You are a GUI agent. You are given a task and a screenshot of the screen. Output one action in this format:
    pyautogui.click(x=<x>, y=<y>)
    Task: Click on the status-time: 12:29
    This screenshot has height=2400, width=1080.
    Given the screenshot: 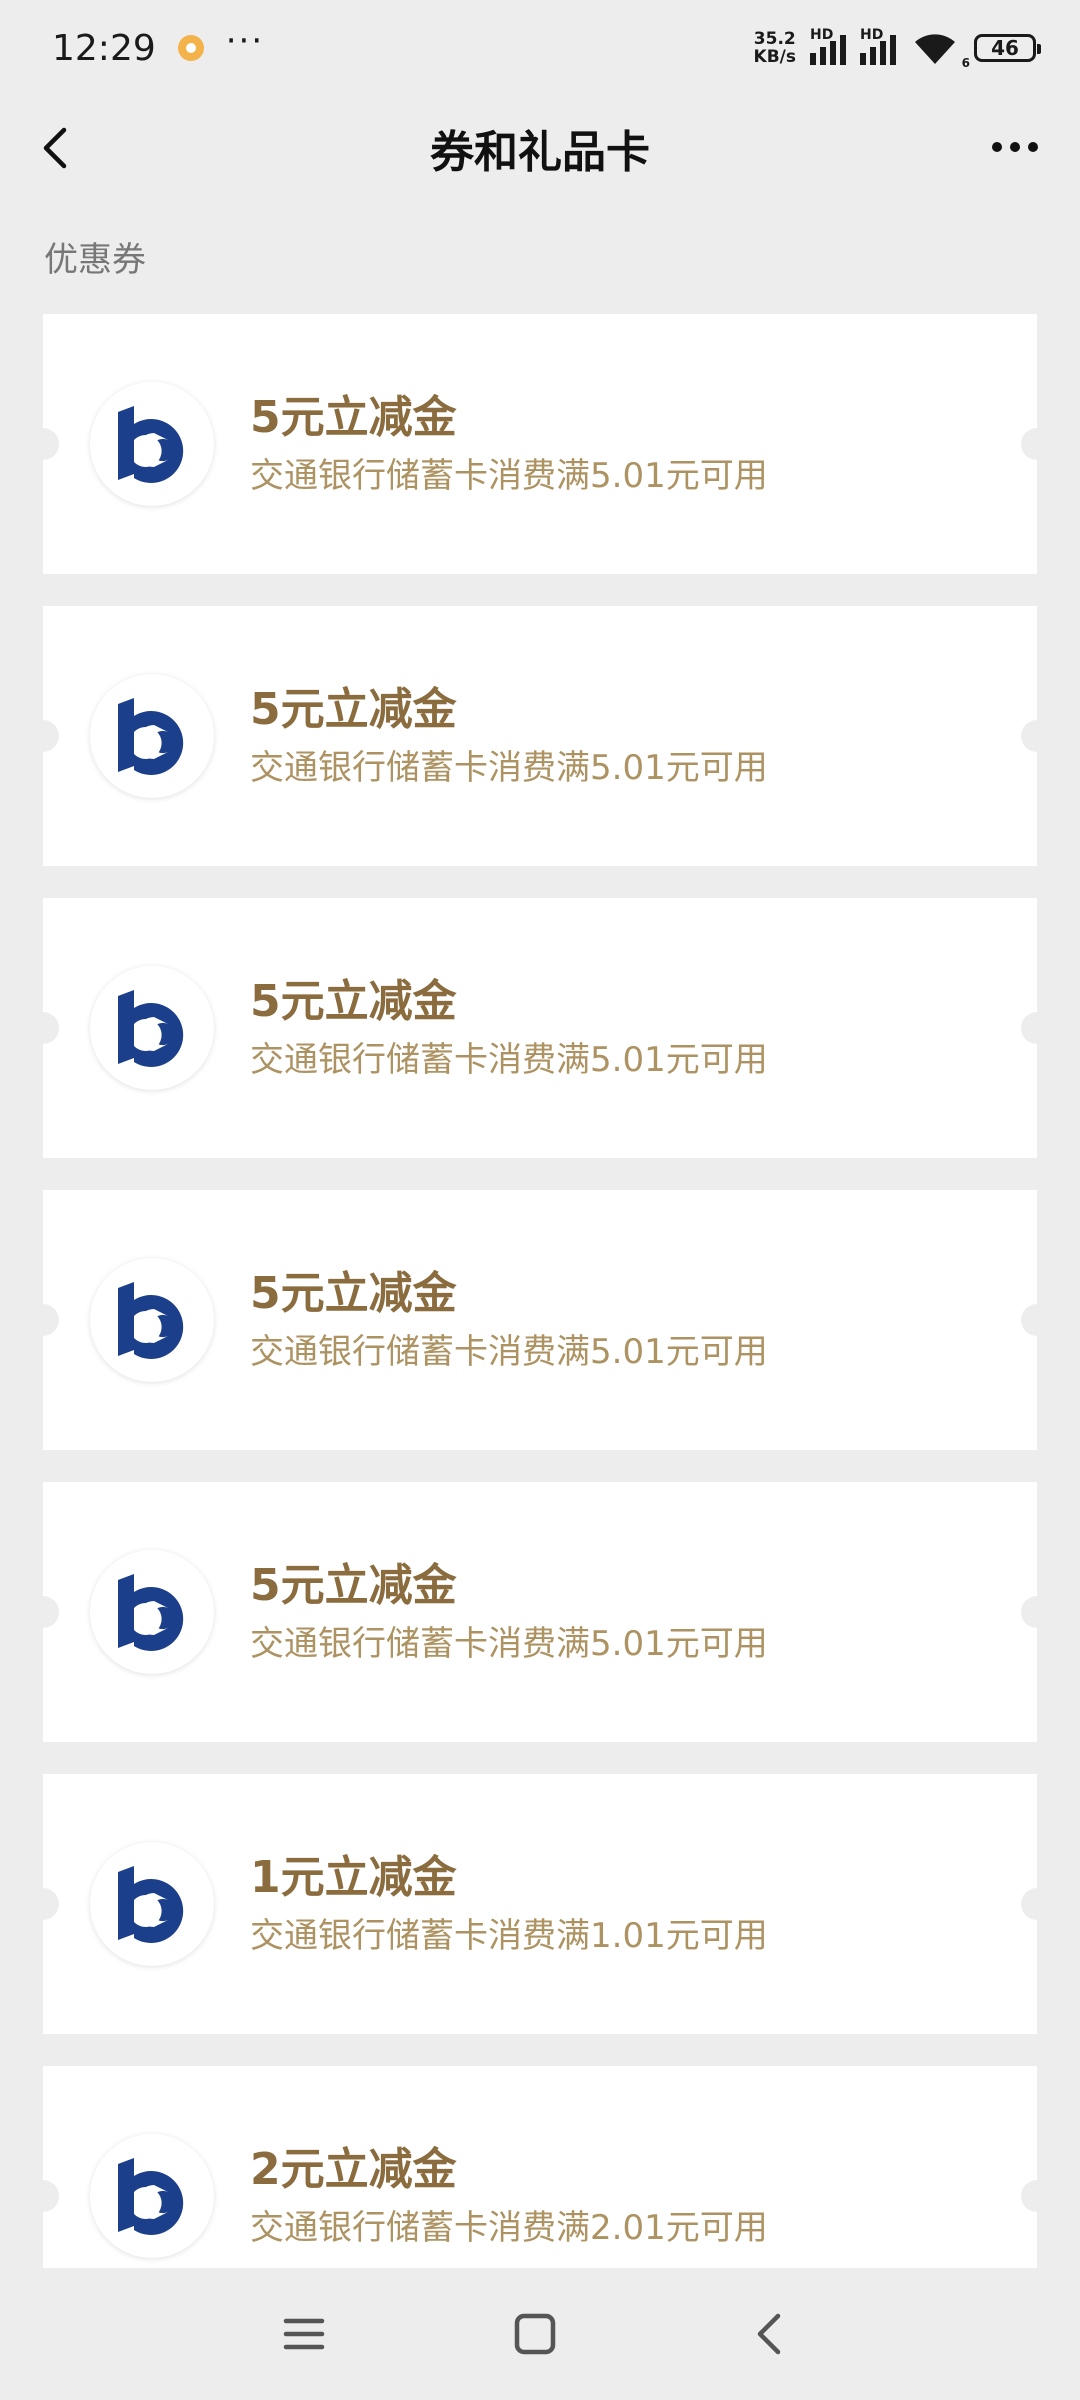 What is the action you would take?
    pyautogui.click(x=104, y=48)
    